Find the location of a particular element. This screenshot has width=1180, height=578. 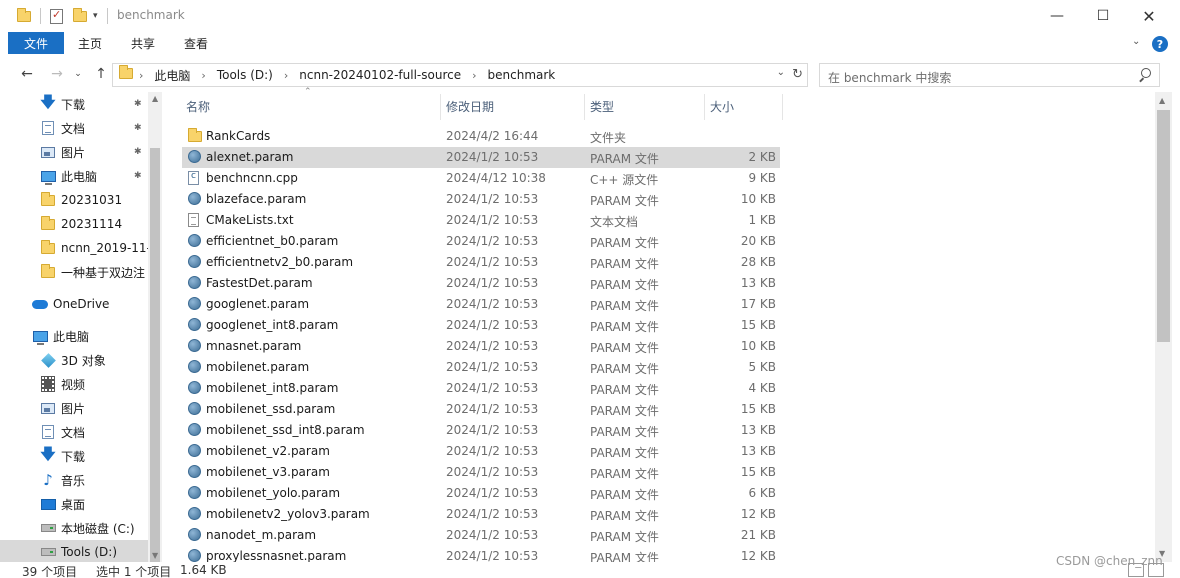

file-row: alexnet.param 2024/1/2 10:53 PARAM 文件 2 KB is located at coordinates (481, 157).